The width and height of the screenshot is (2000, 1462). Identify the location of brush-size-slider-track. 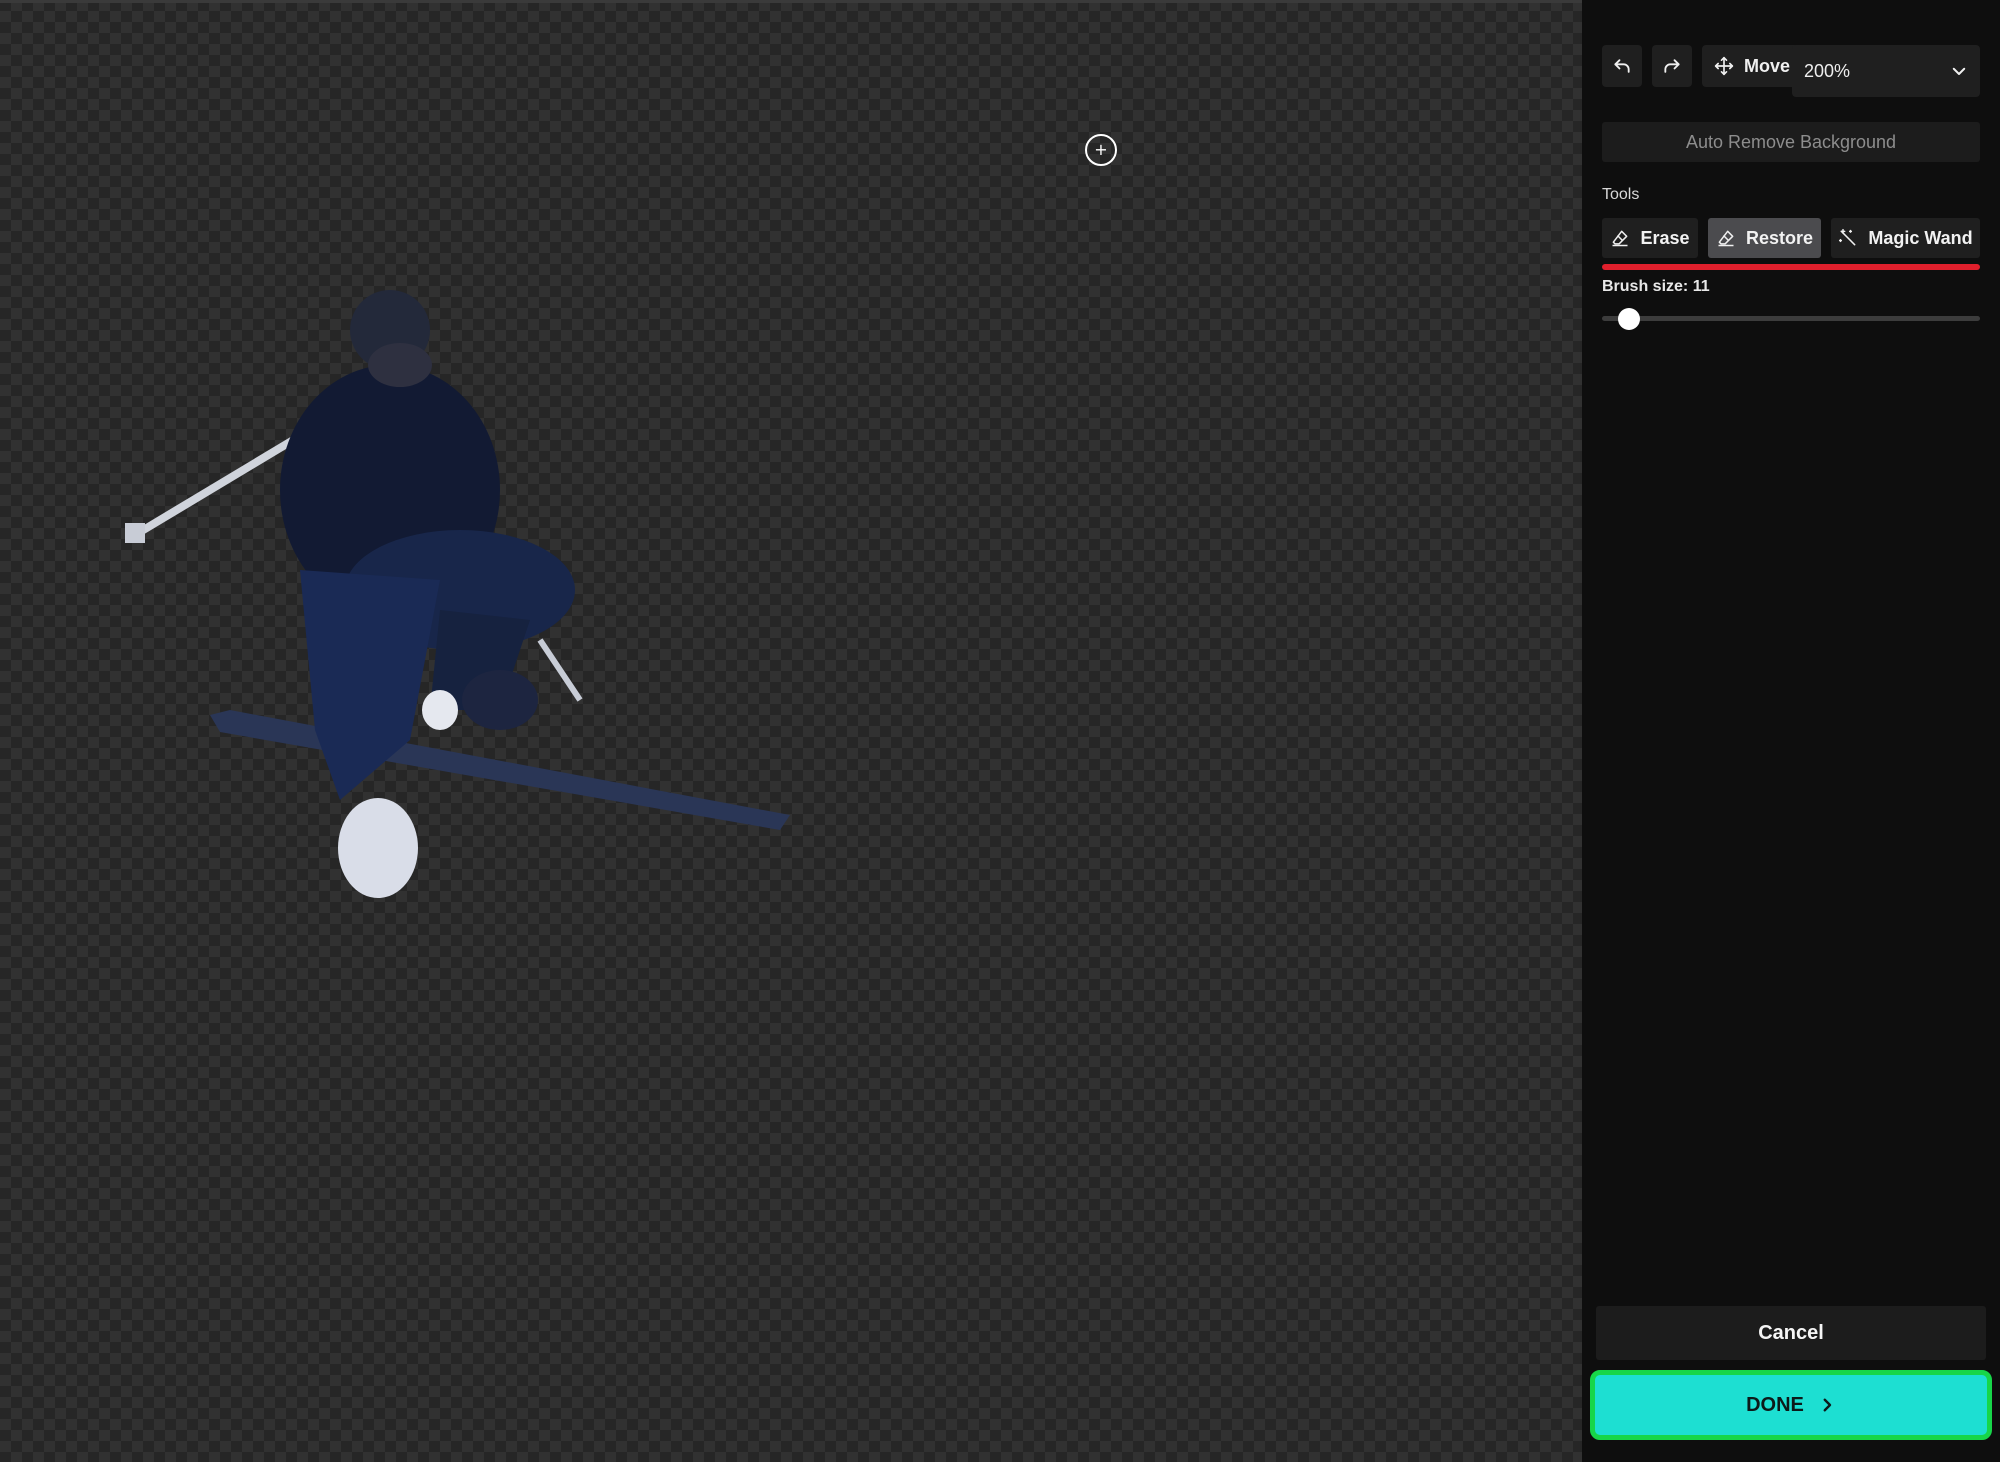
(1791, 318).